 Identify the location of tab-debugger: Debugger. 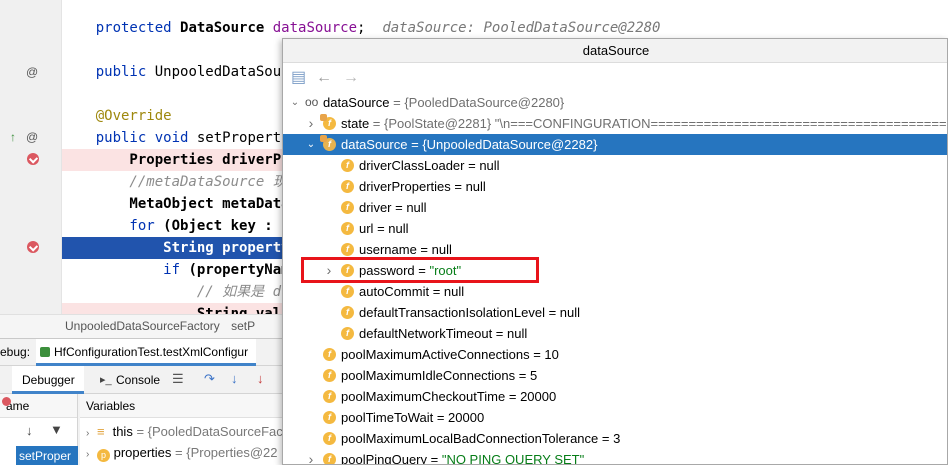
(48, 380).